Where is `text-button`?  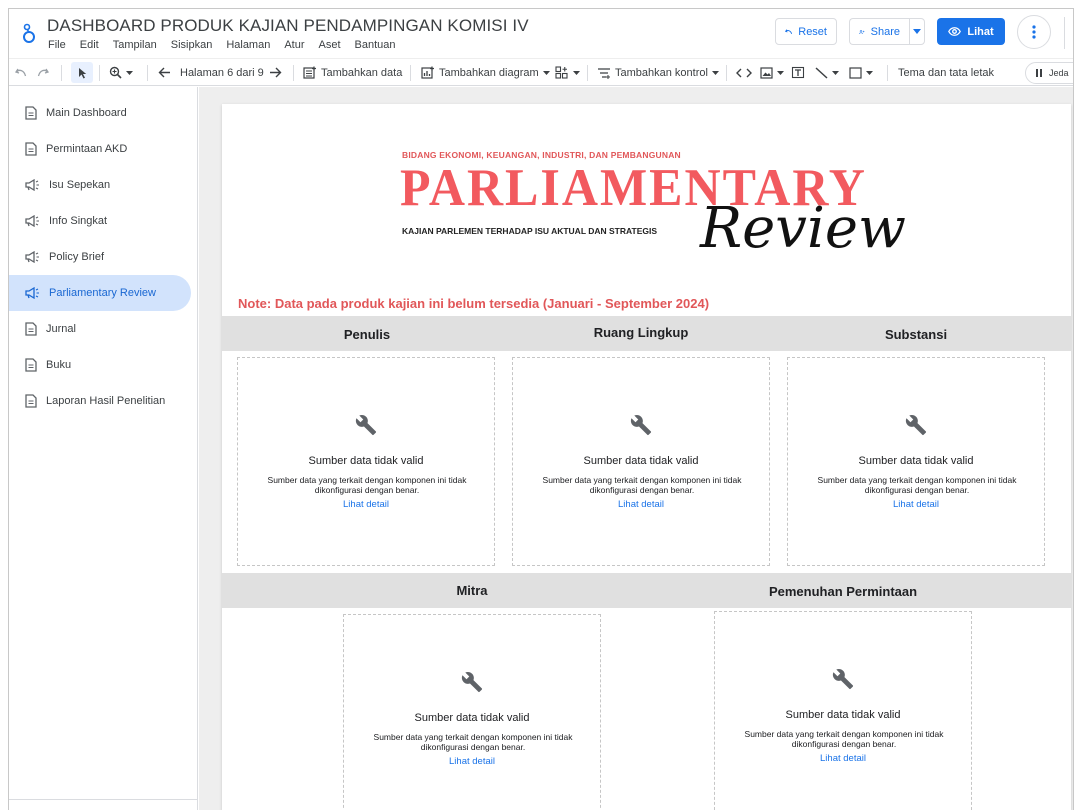
text-button is located at coordinates (798, 72).